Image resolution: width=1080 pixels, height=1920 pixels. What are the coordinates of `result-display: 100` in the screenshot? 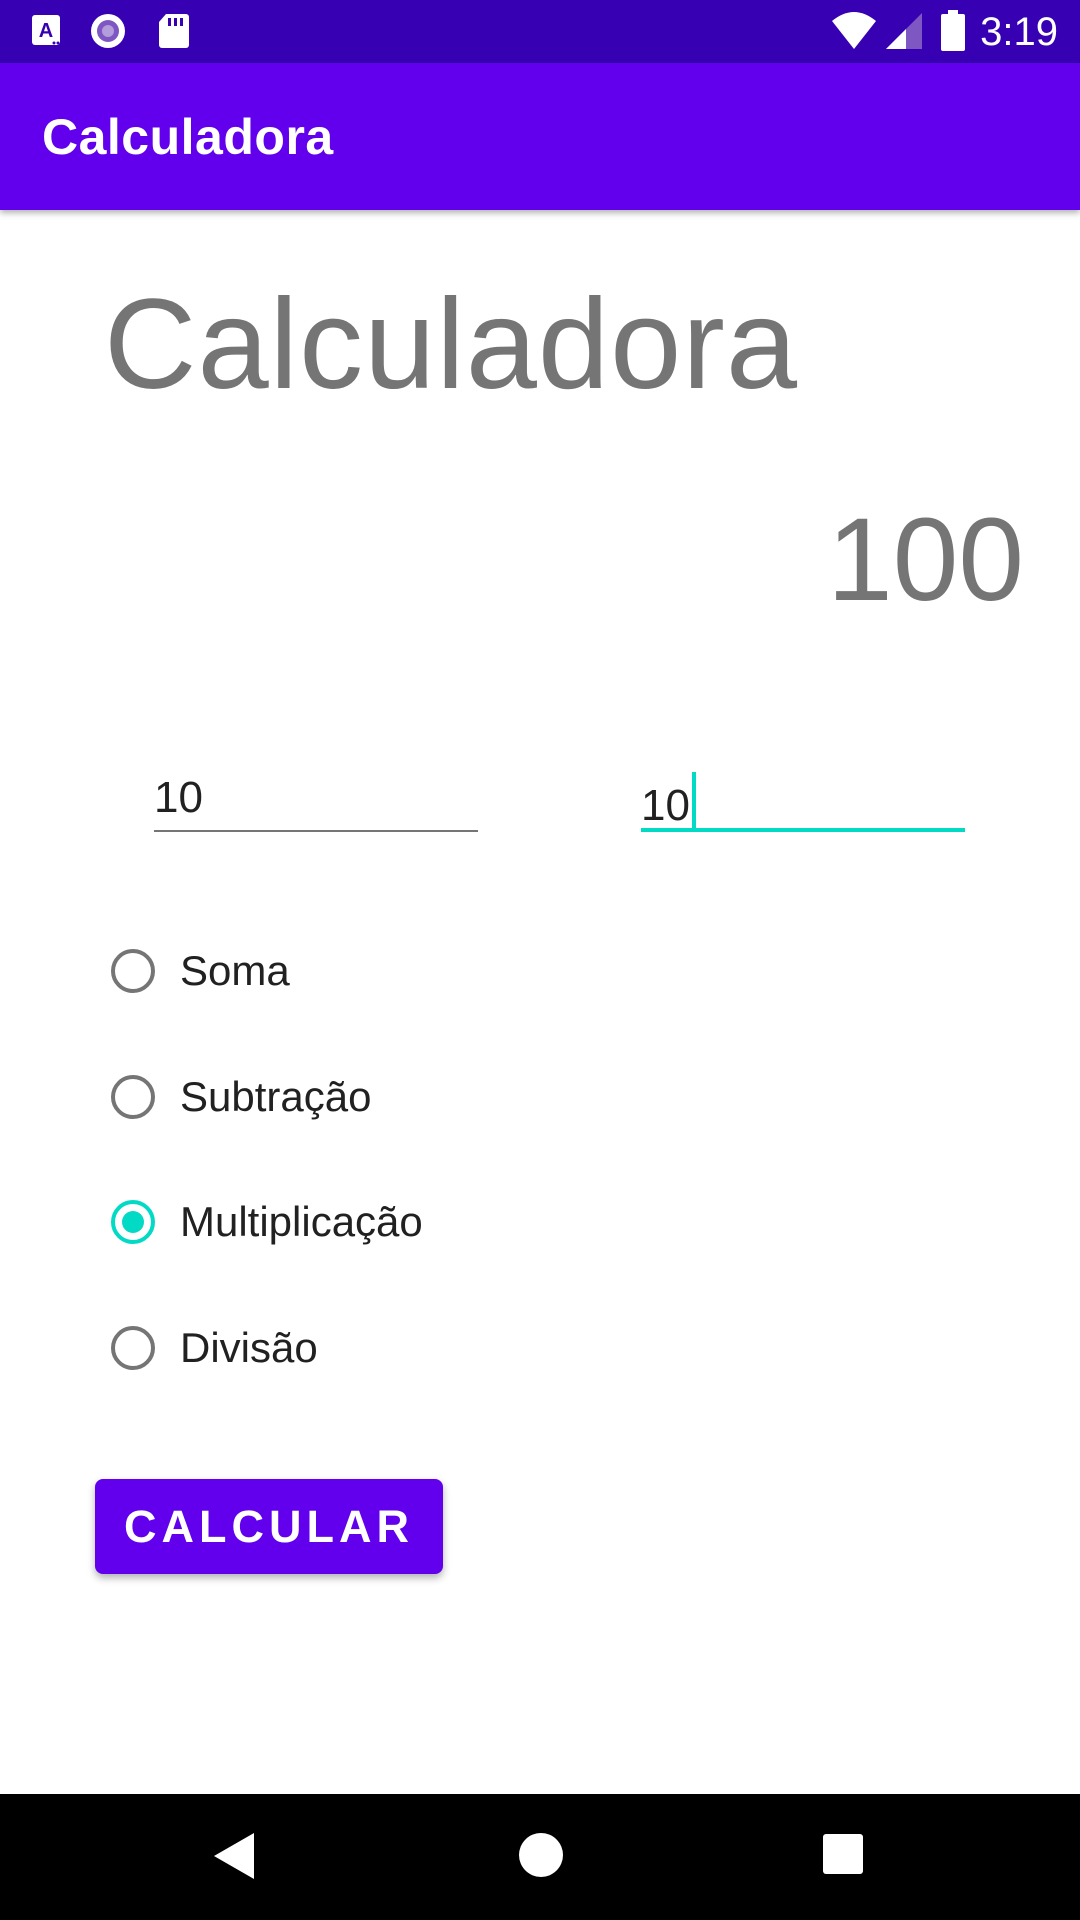 It's located at (925, 560).